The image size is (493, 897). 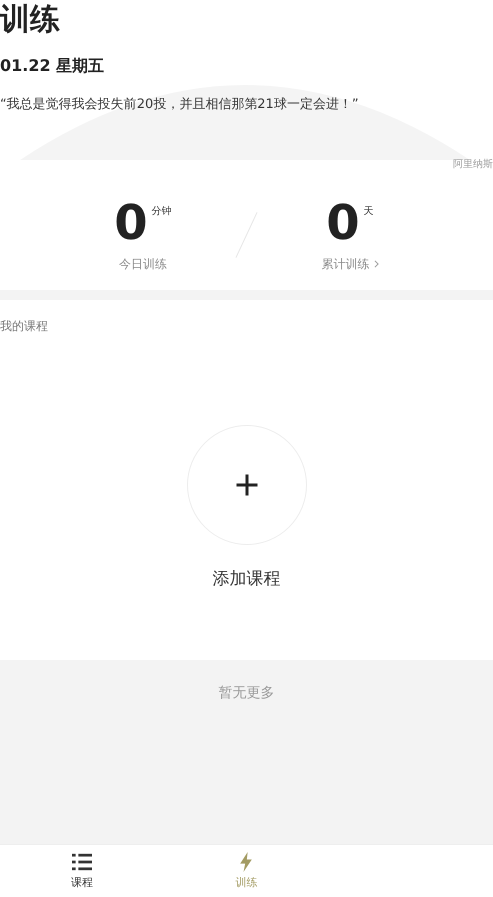 What do you see at coordinates (53, 66) in the screenshot?
I see `date-text: 01.22 星期五` at bounding box center [53, 66].